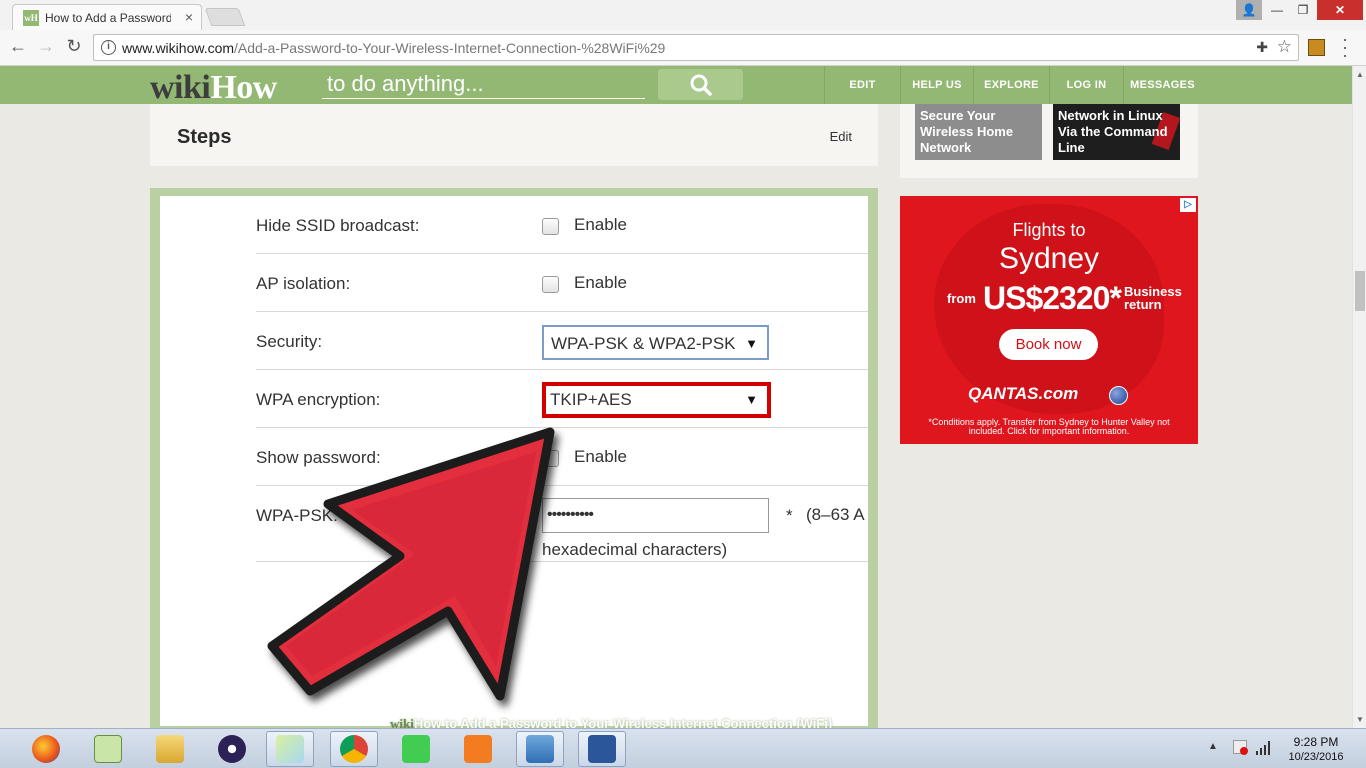  I want to click on close-tab-icon: ×, so click(189, 17).